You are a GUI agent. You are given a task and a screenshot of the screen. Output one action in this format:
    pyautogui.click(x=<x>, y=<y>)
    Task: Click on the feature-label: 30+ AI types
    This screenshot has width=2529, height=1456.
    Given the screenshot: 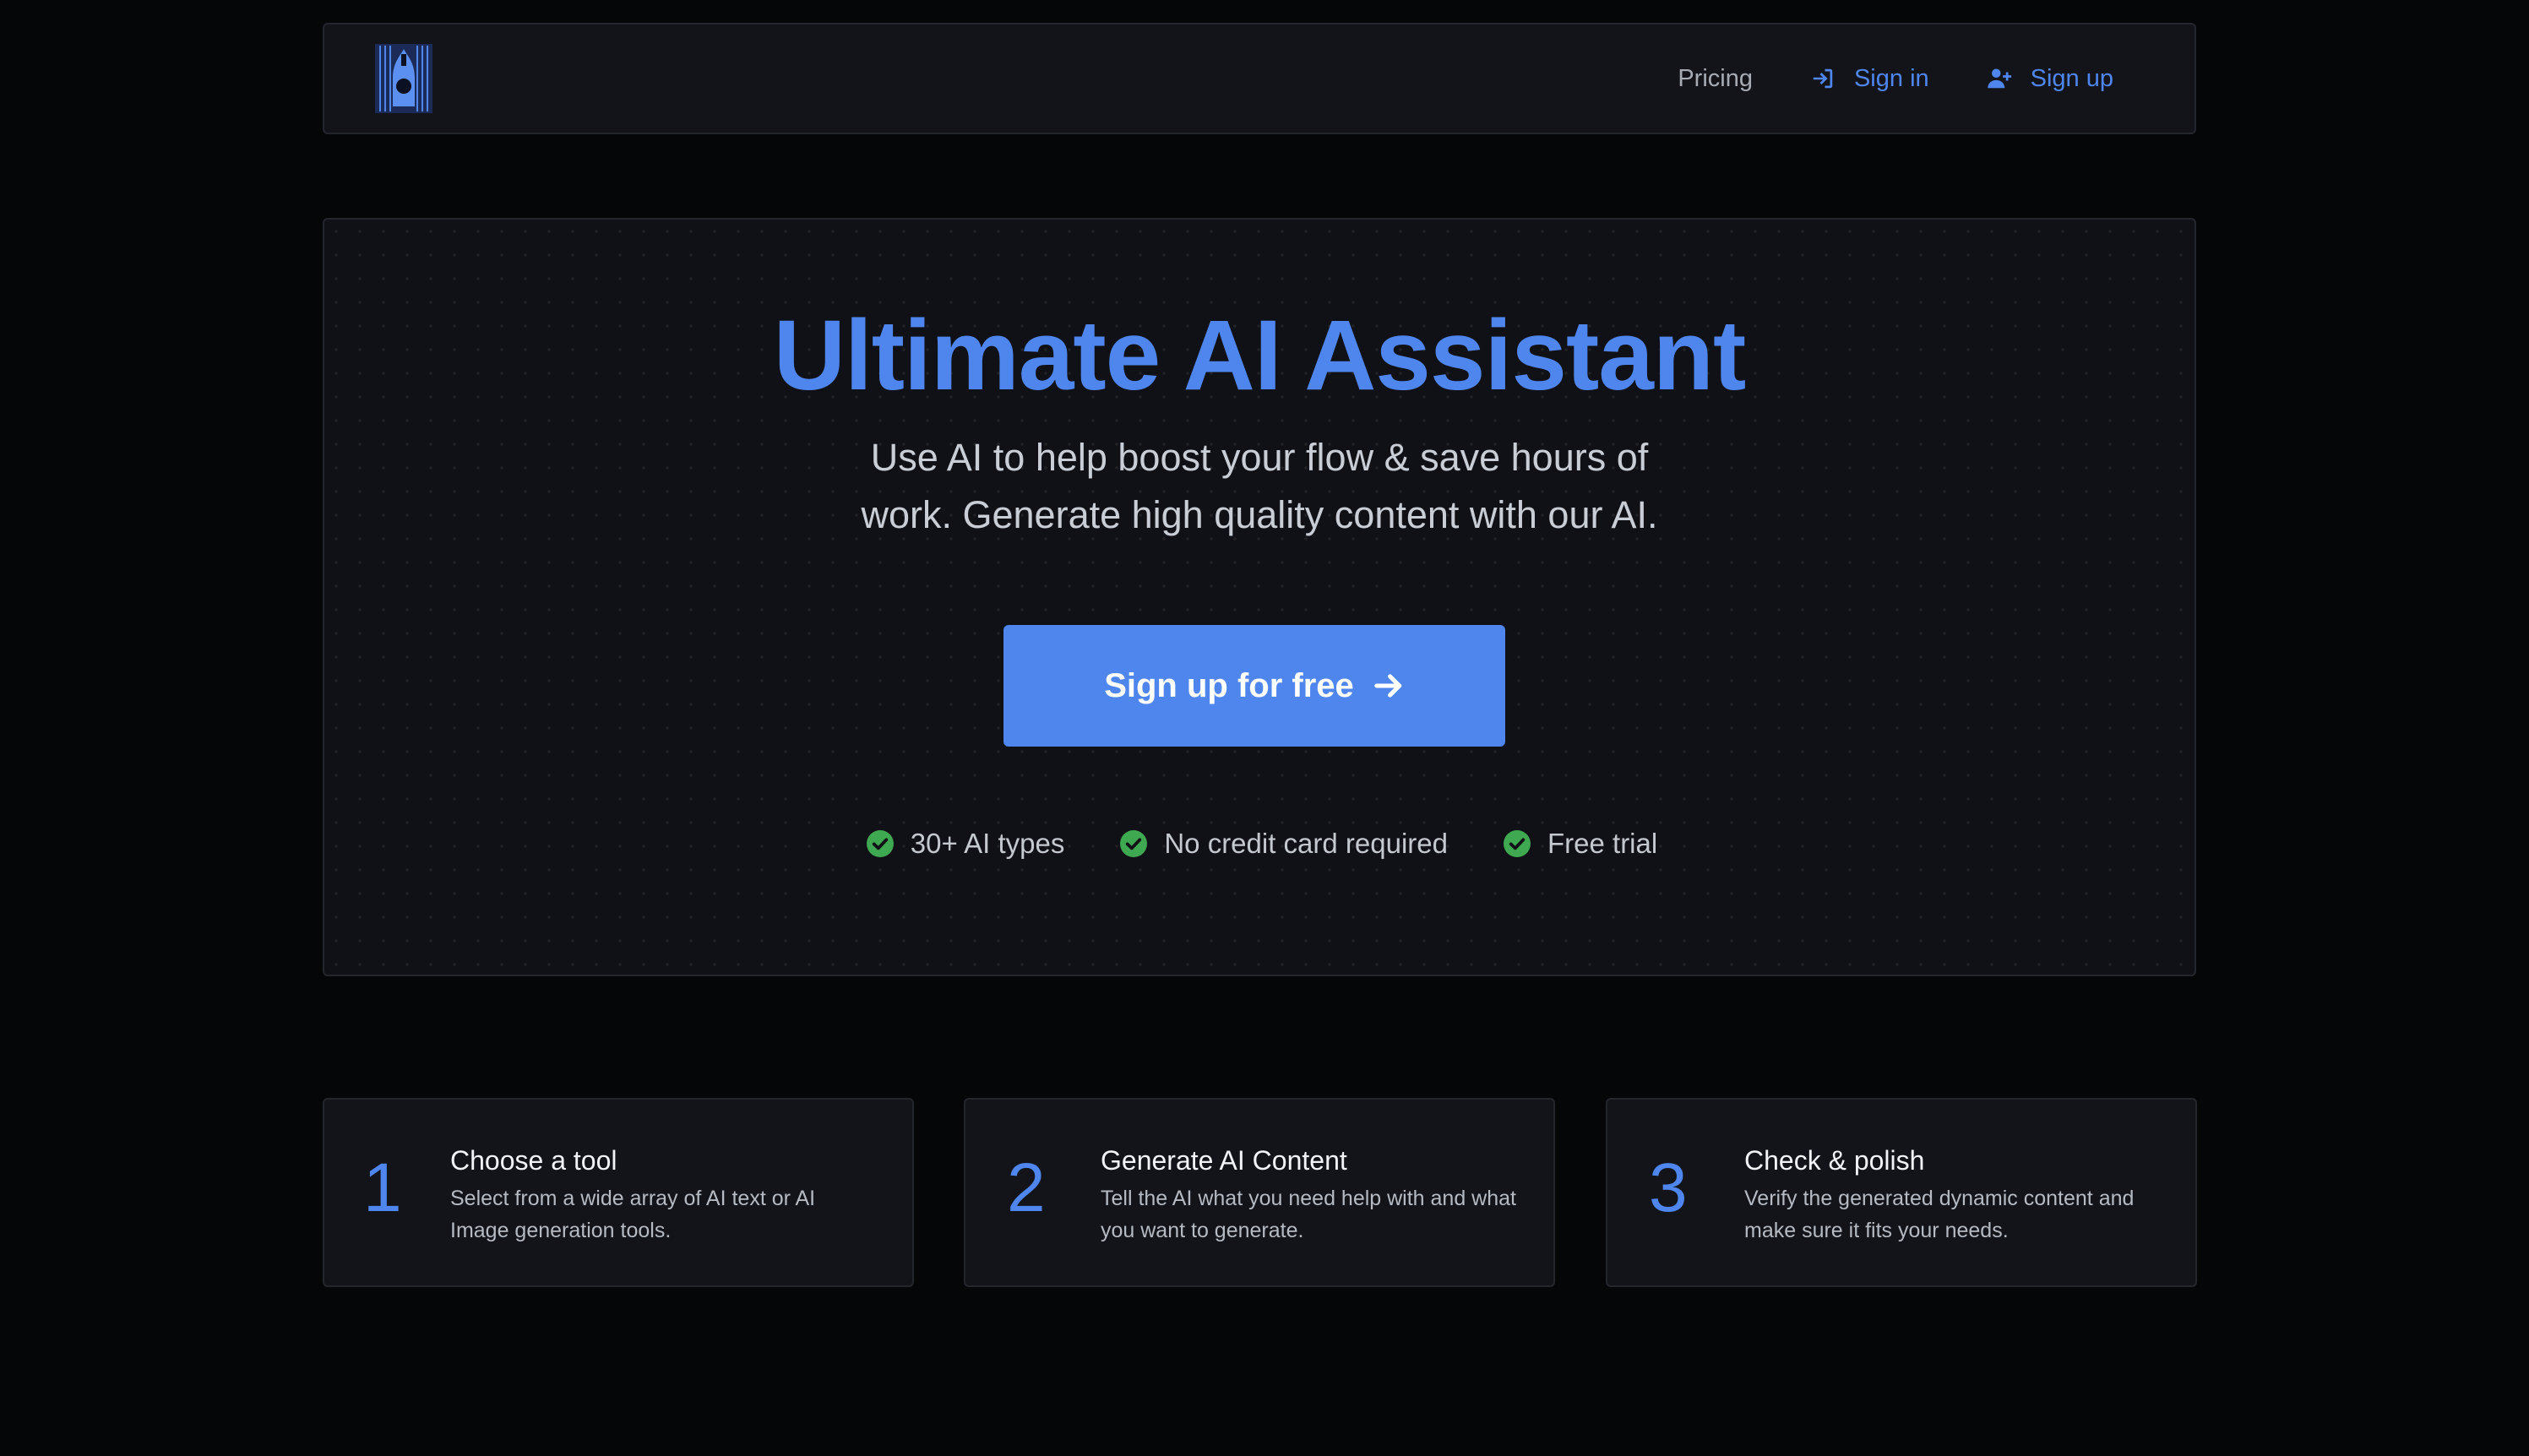 What is the action you would take?
    pyautogui.click(x=987, y=843)
    